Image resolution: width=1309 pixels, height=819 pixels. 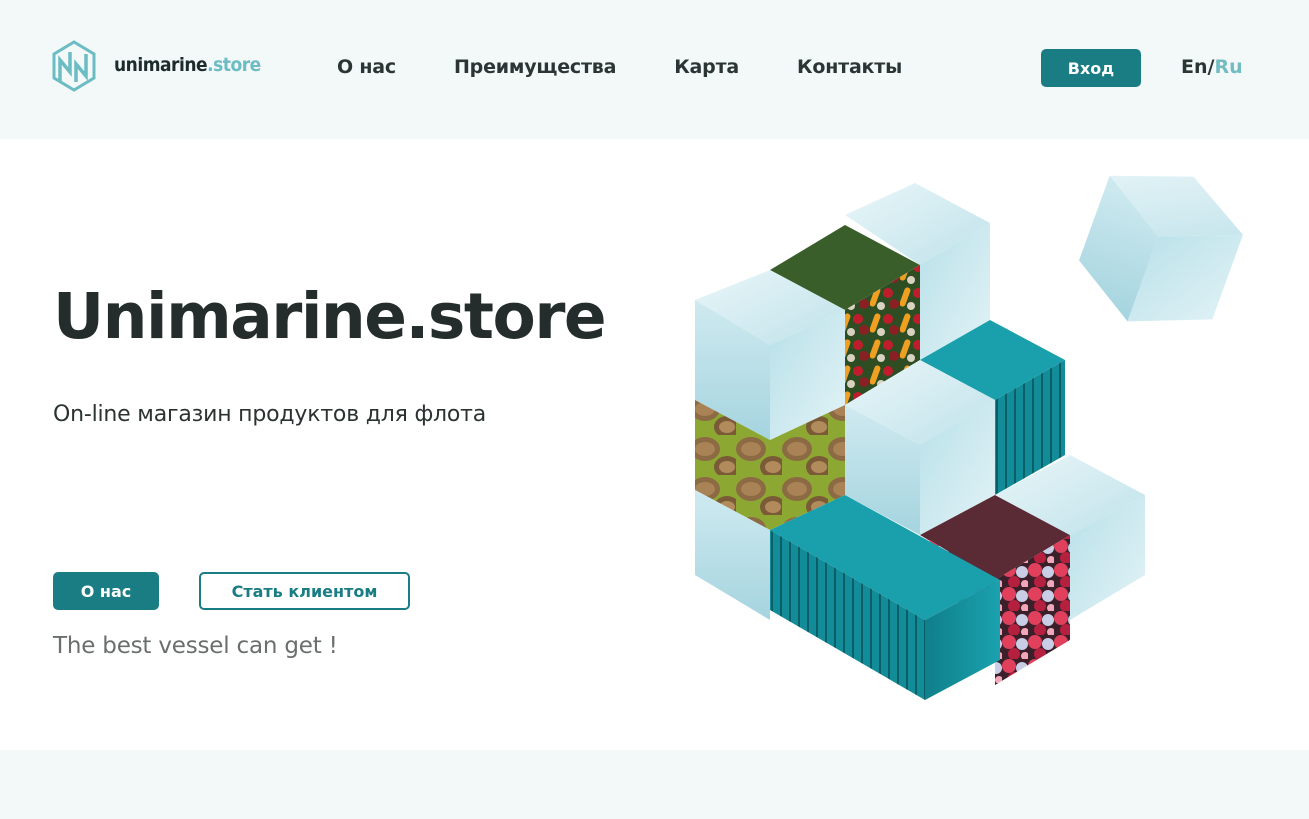 I want to click on logo-tld: .store, so click(x=234, y=65).